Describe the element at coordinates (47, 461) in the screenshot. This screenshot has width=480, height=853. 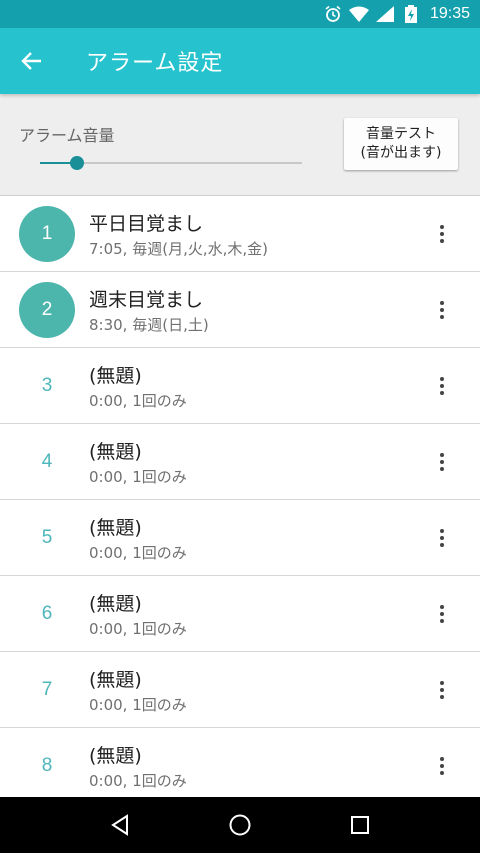
I see `alarm-number-badge: 4` at that location.